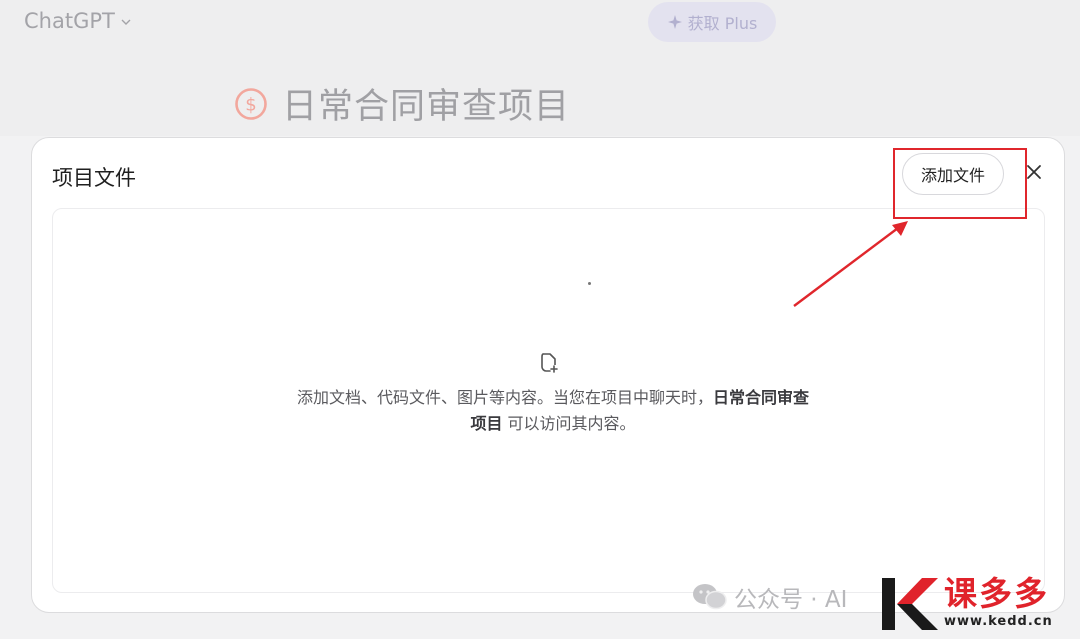  I want to click on model-name: ChatGPT, so click(69, 21).